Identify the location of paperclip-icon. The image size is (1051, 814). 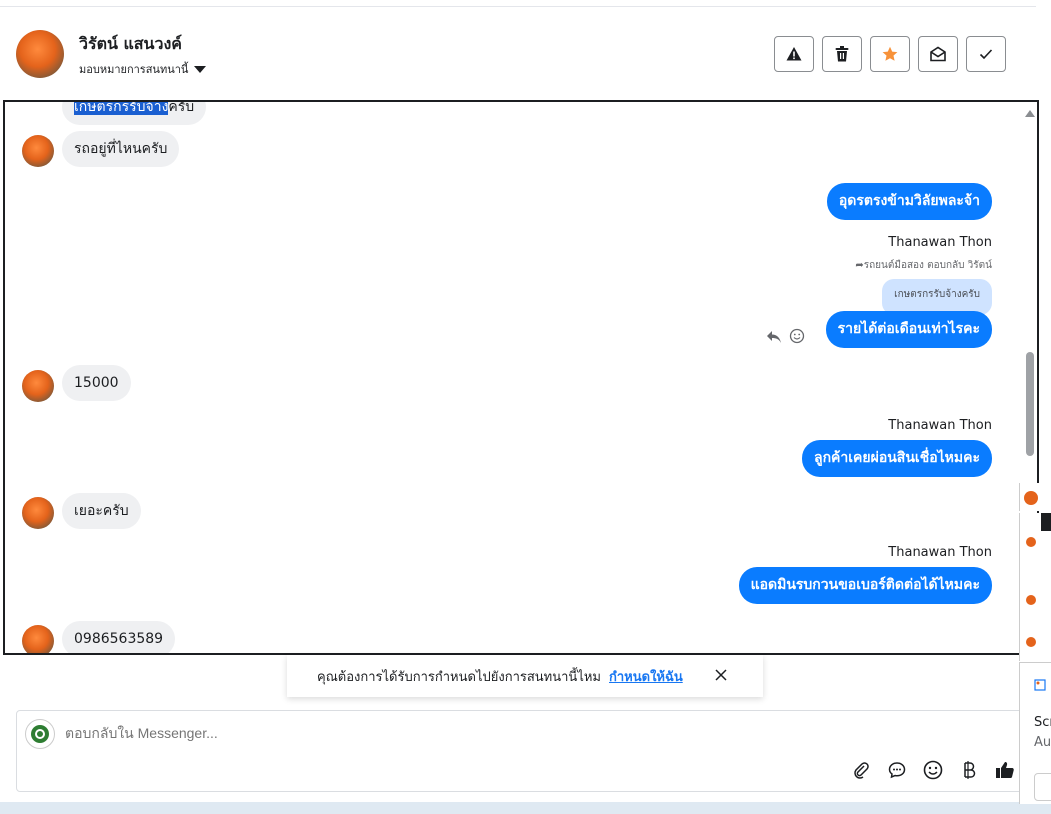
(861, 770).